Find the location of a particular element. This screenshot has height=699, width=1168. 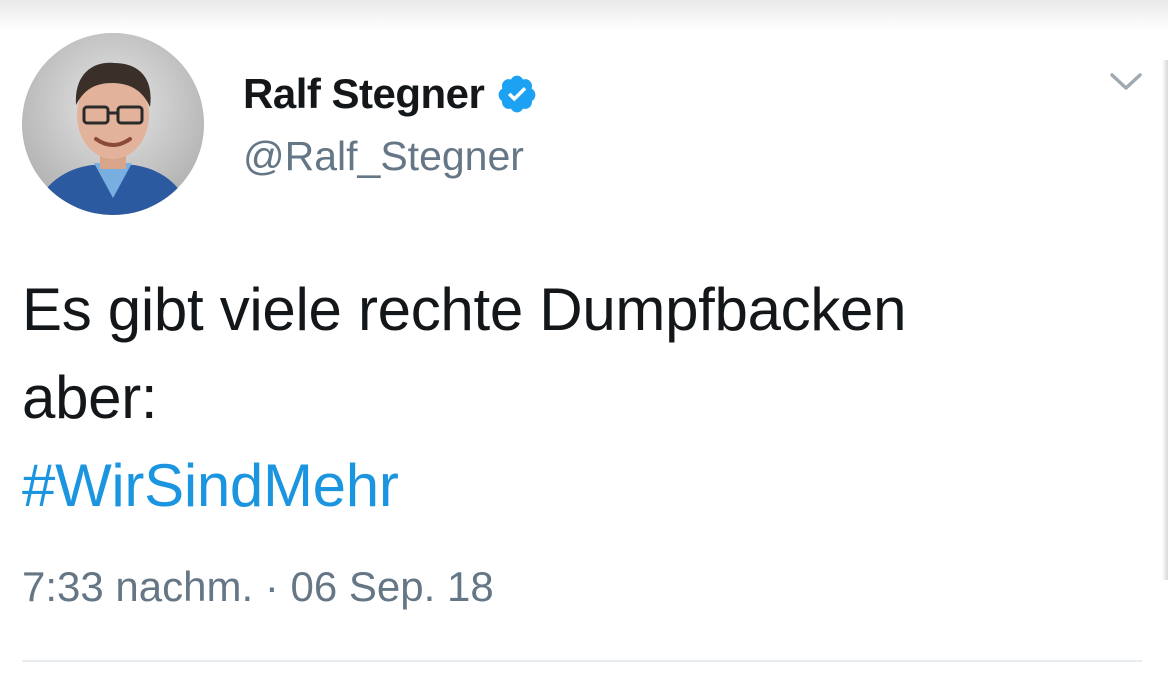

avatar is located at coordinates (113, 124).